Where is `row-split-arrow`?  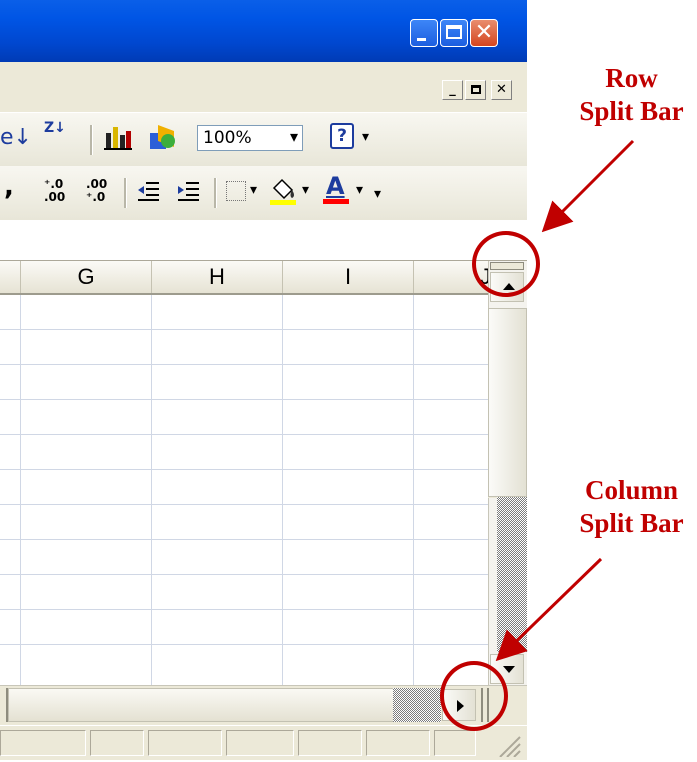 row-split-arrow is located at coordinates (588, 186).